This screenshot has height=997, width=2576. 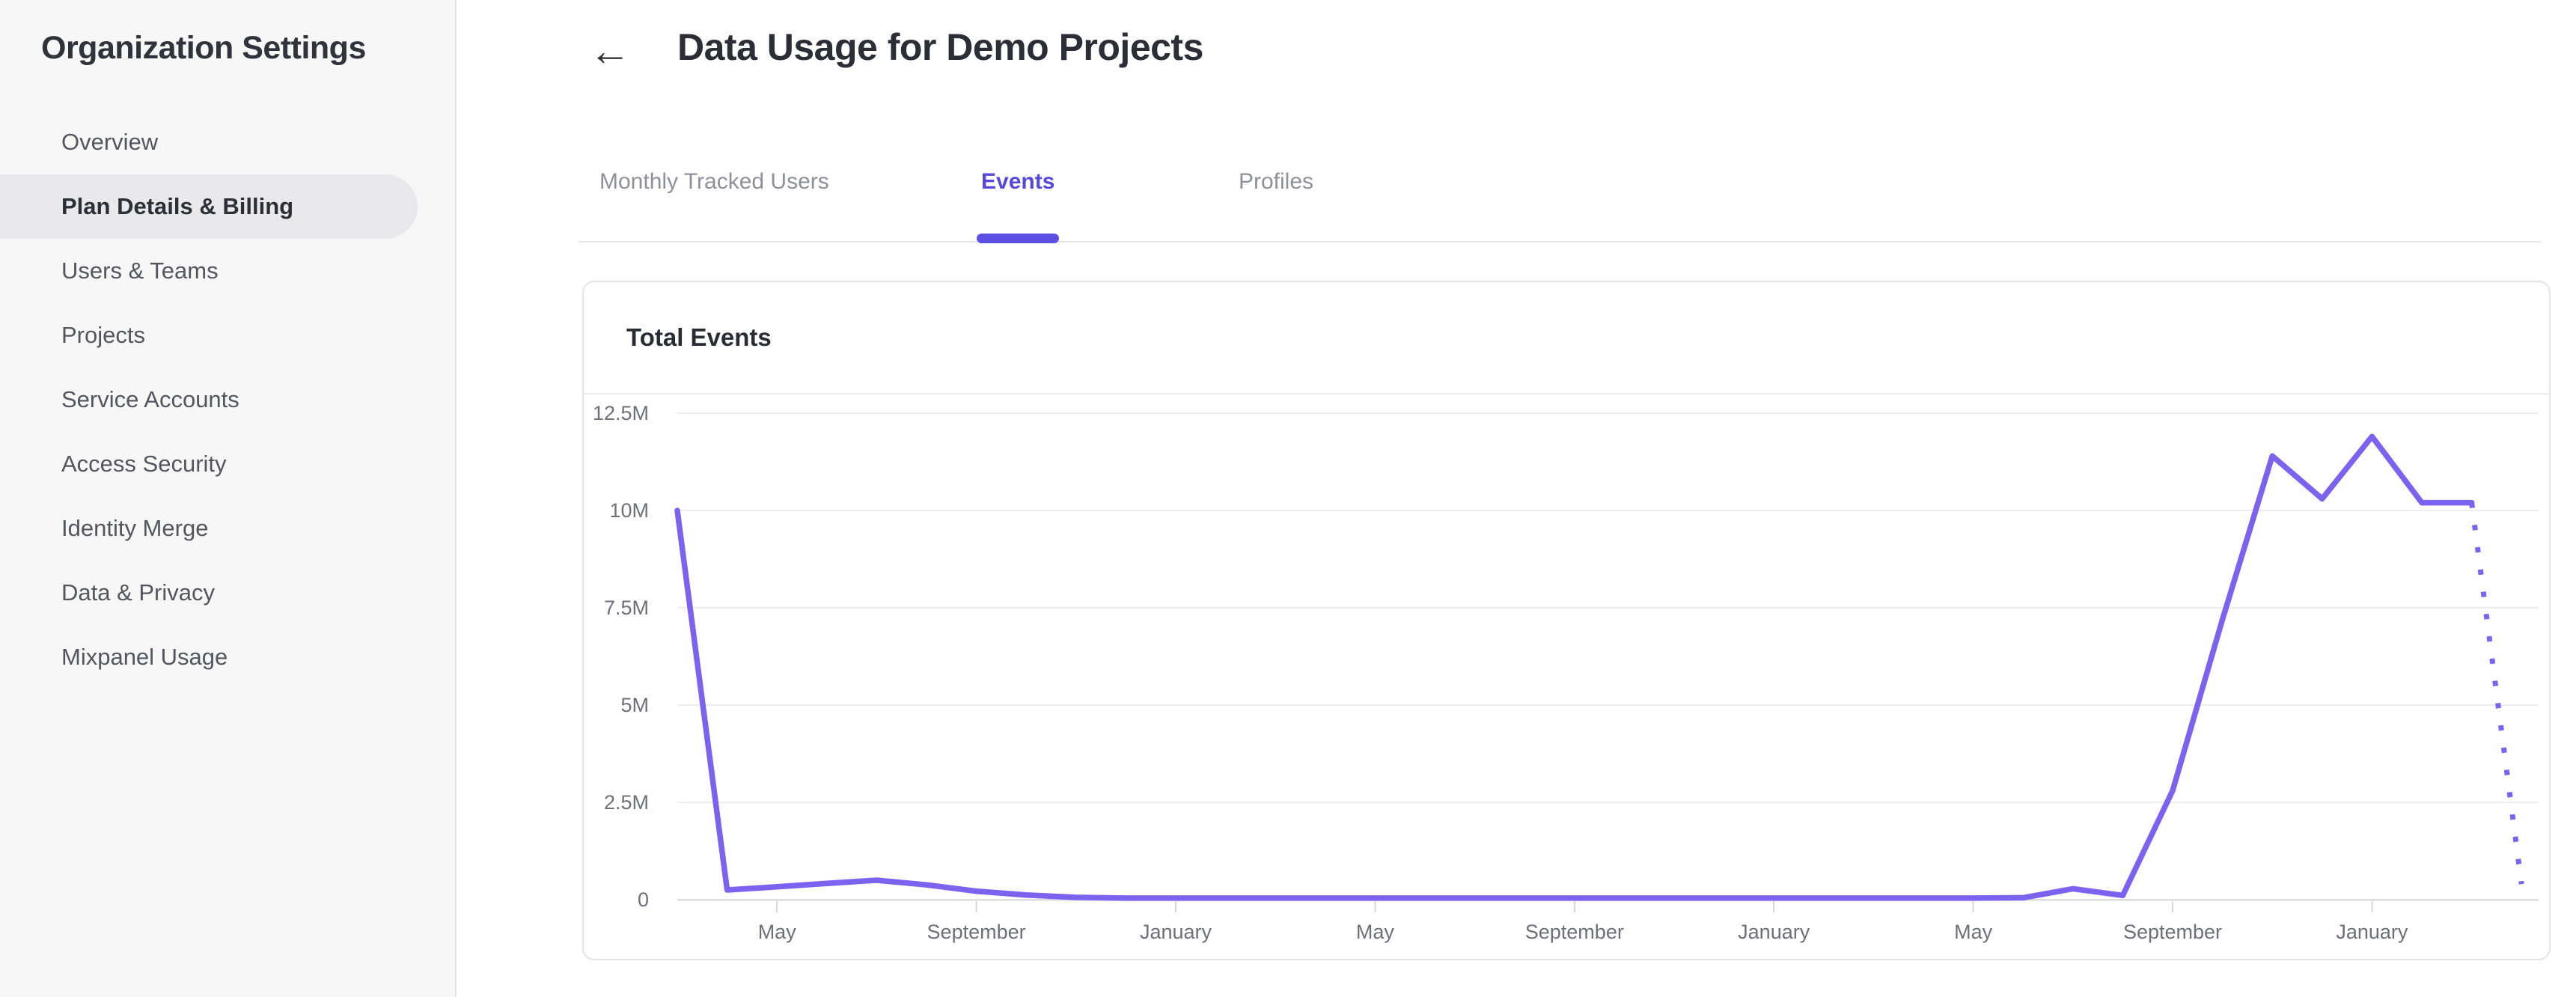 I want to click on back-button: ←, so click(x=610, y=50).